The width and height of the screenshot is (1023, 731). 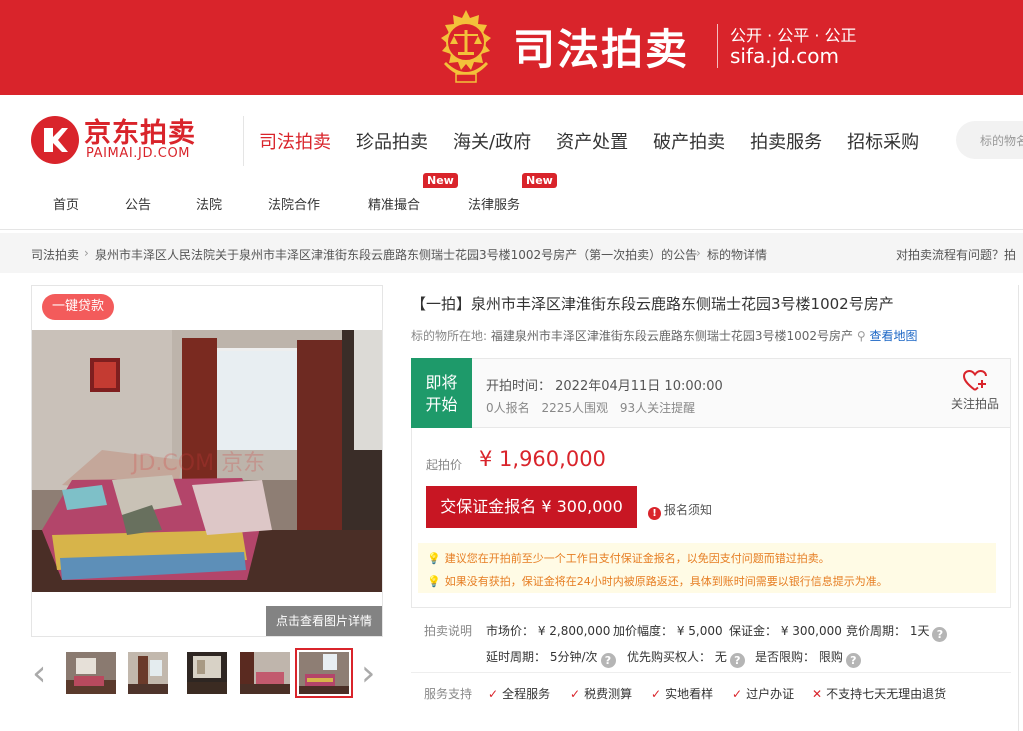 I want to click on priority-buyer: 优先购买权人： 无?, so click(x=686, y=658).